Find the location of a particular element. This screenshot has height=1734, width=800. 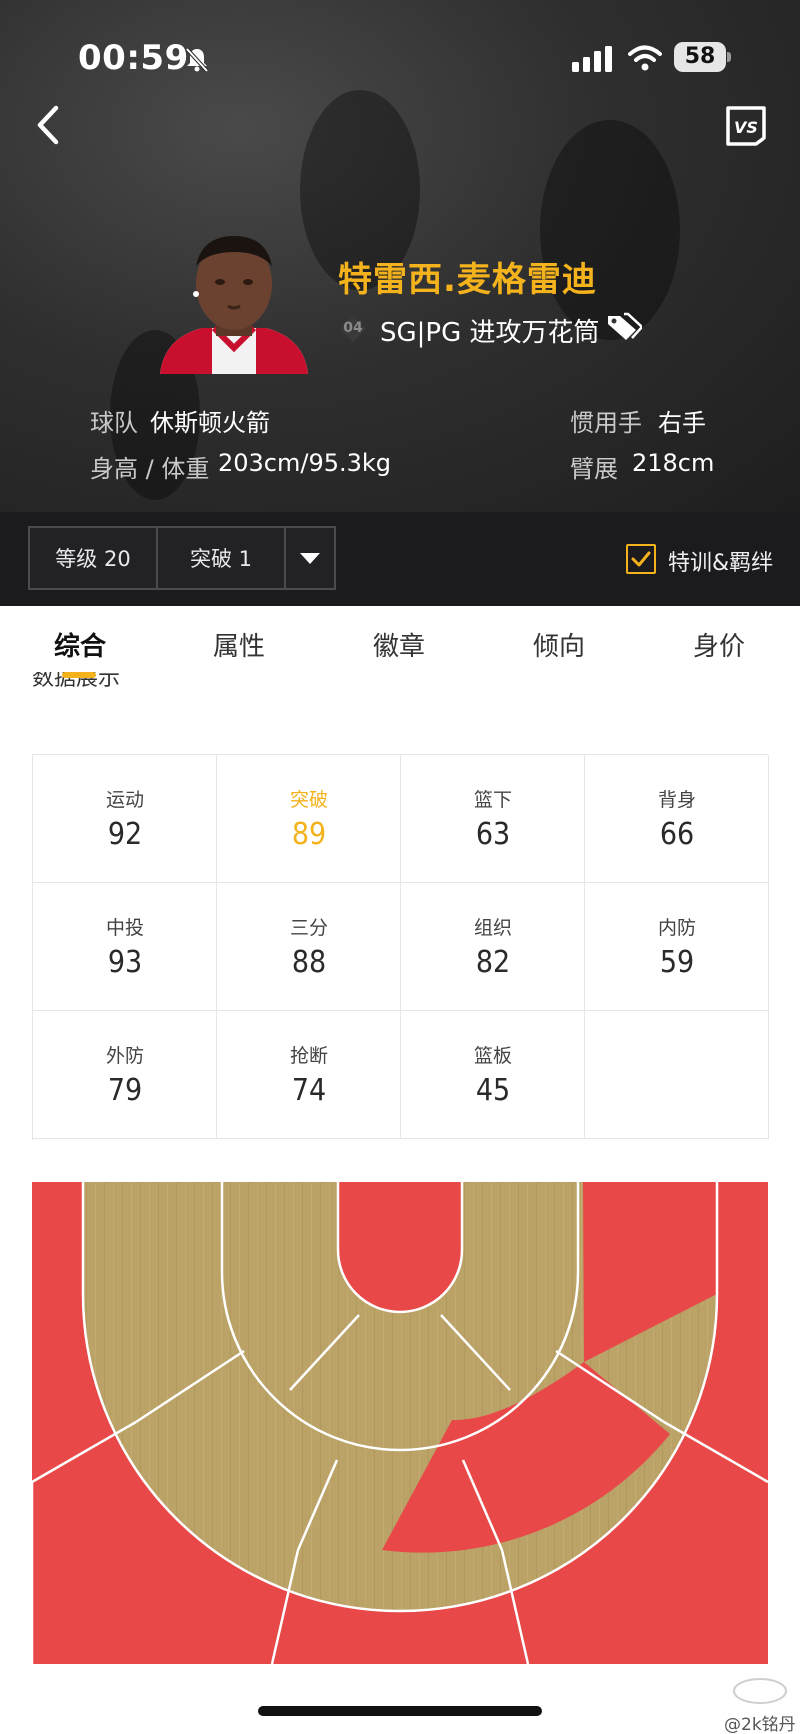

stat-label: 抢断 is located at coordinates (308, 1056).